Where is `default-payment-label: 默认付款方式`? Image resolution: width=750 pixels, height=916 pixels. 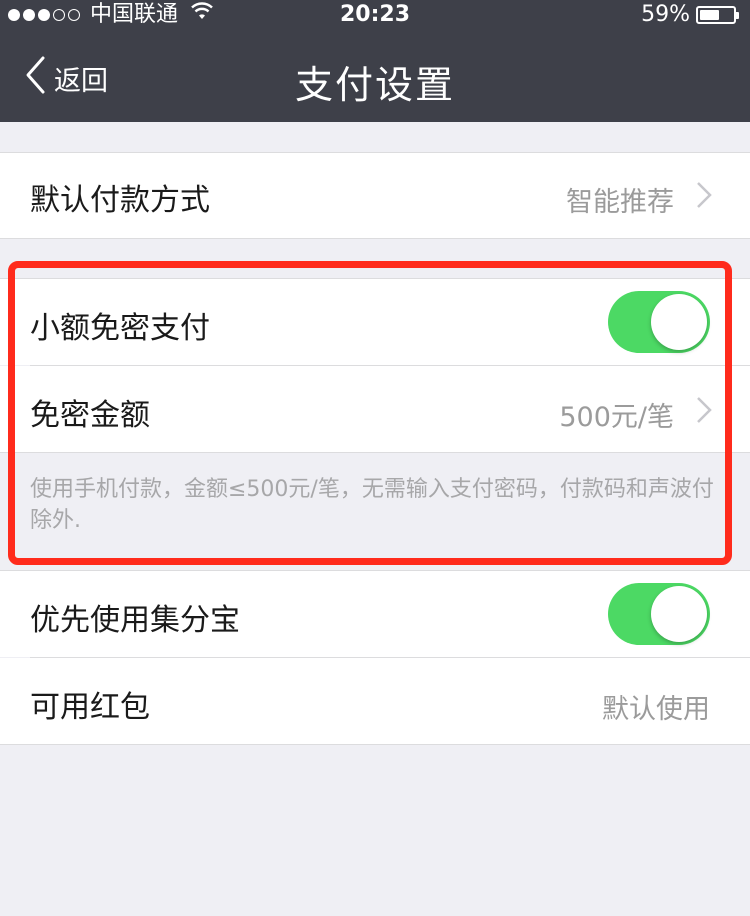
default-payment-label: 默认付款方式 is located at coordinates (120, 200).